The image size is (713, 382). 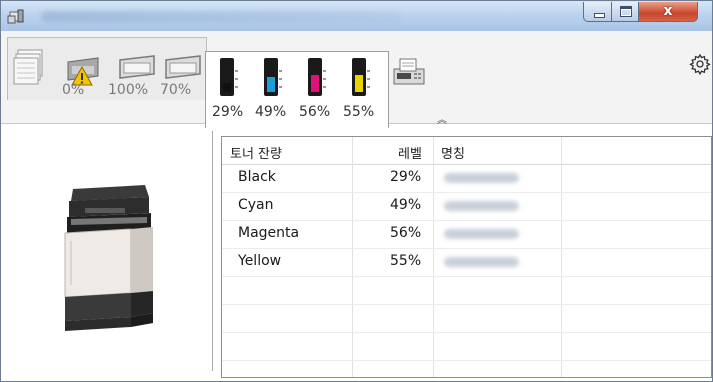 I want to click on toner-cartridge-yellow-icon, so click(x=361, y=77).